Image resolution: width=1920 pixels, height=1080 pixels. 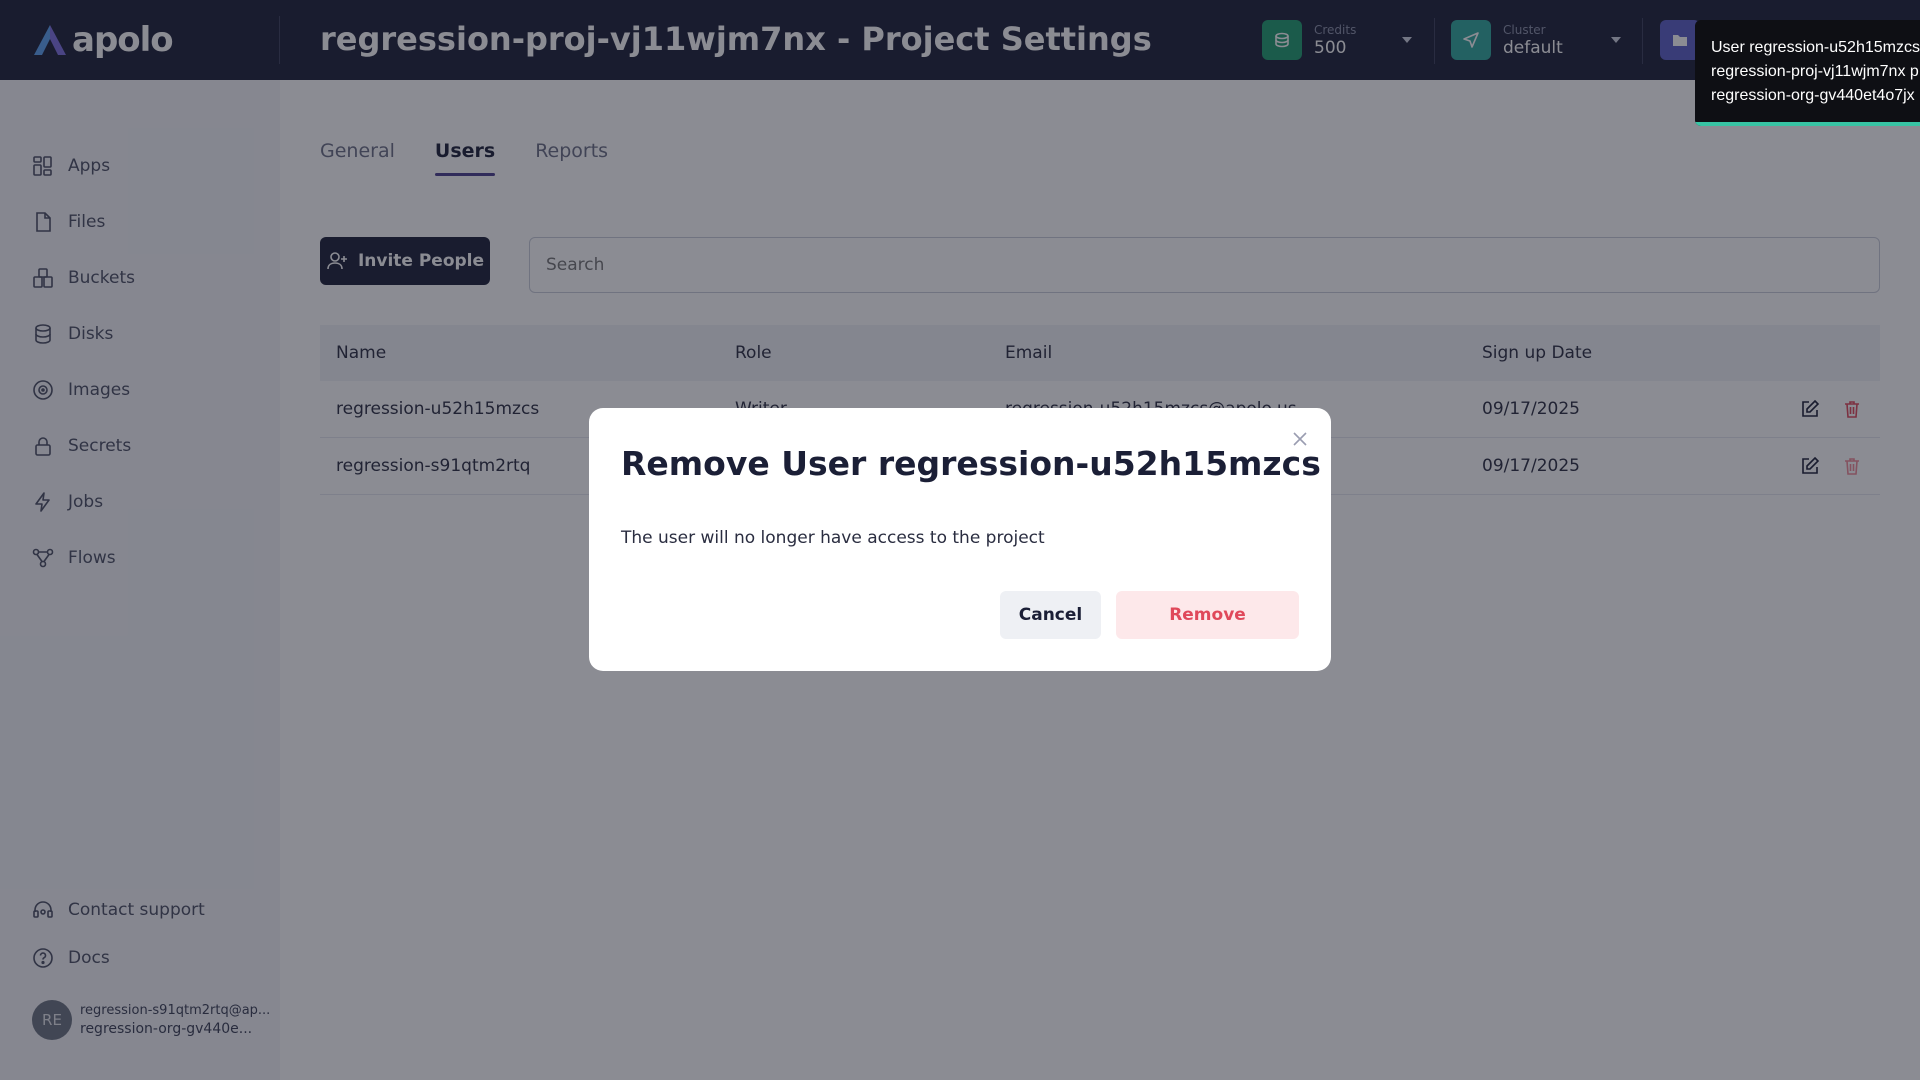 I want to click on cancel-button: Cancel, so click(x=1050, y=615).